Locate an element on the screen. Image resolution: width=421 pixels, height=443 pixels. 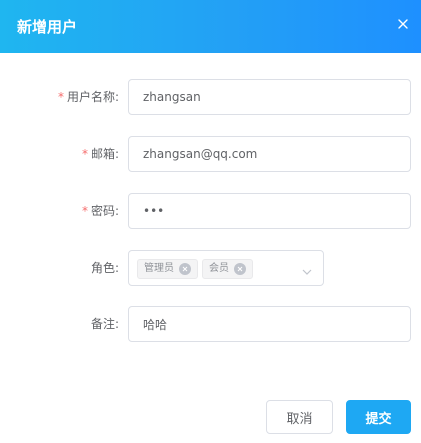
submit-button: 提交 is located at coordinates (378, 417).